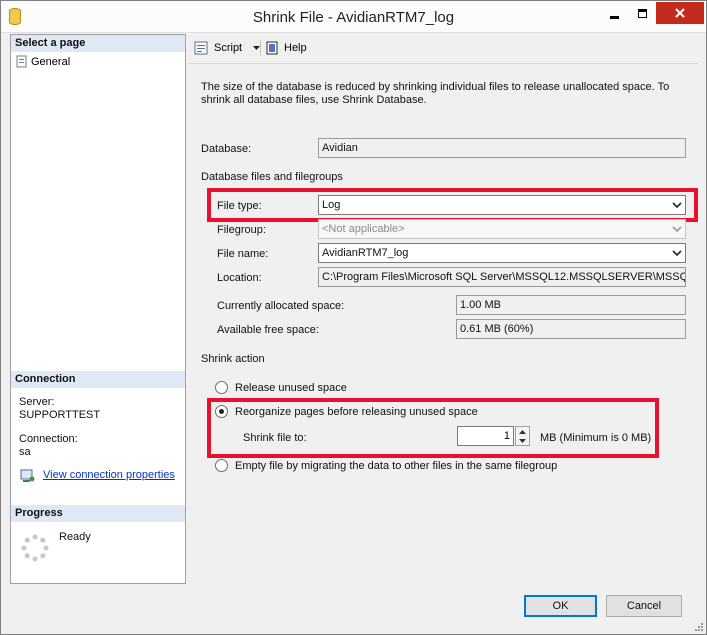 Image resolution: width=707 pixels, height=635 pixels. I want to click on title-bar: Shrink File - AvidianRTM7_log, so click(353, 17).